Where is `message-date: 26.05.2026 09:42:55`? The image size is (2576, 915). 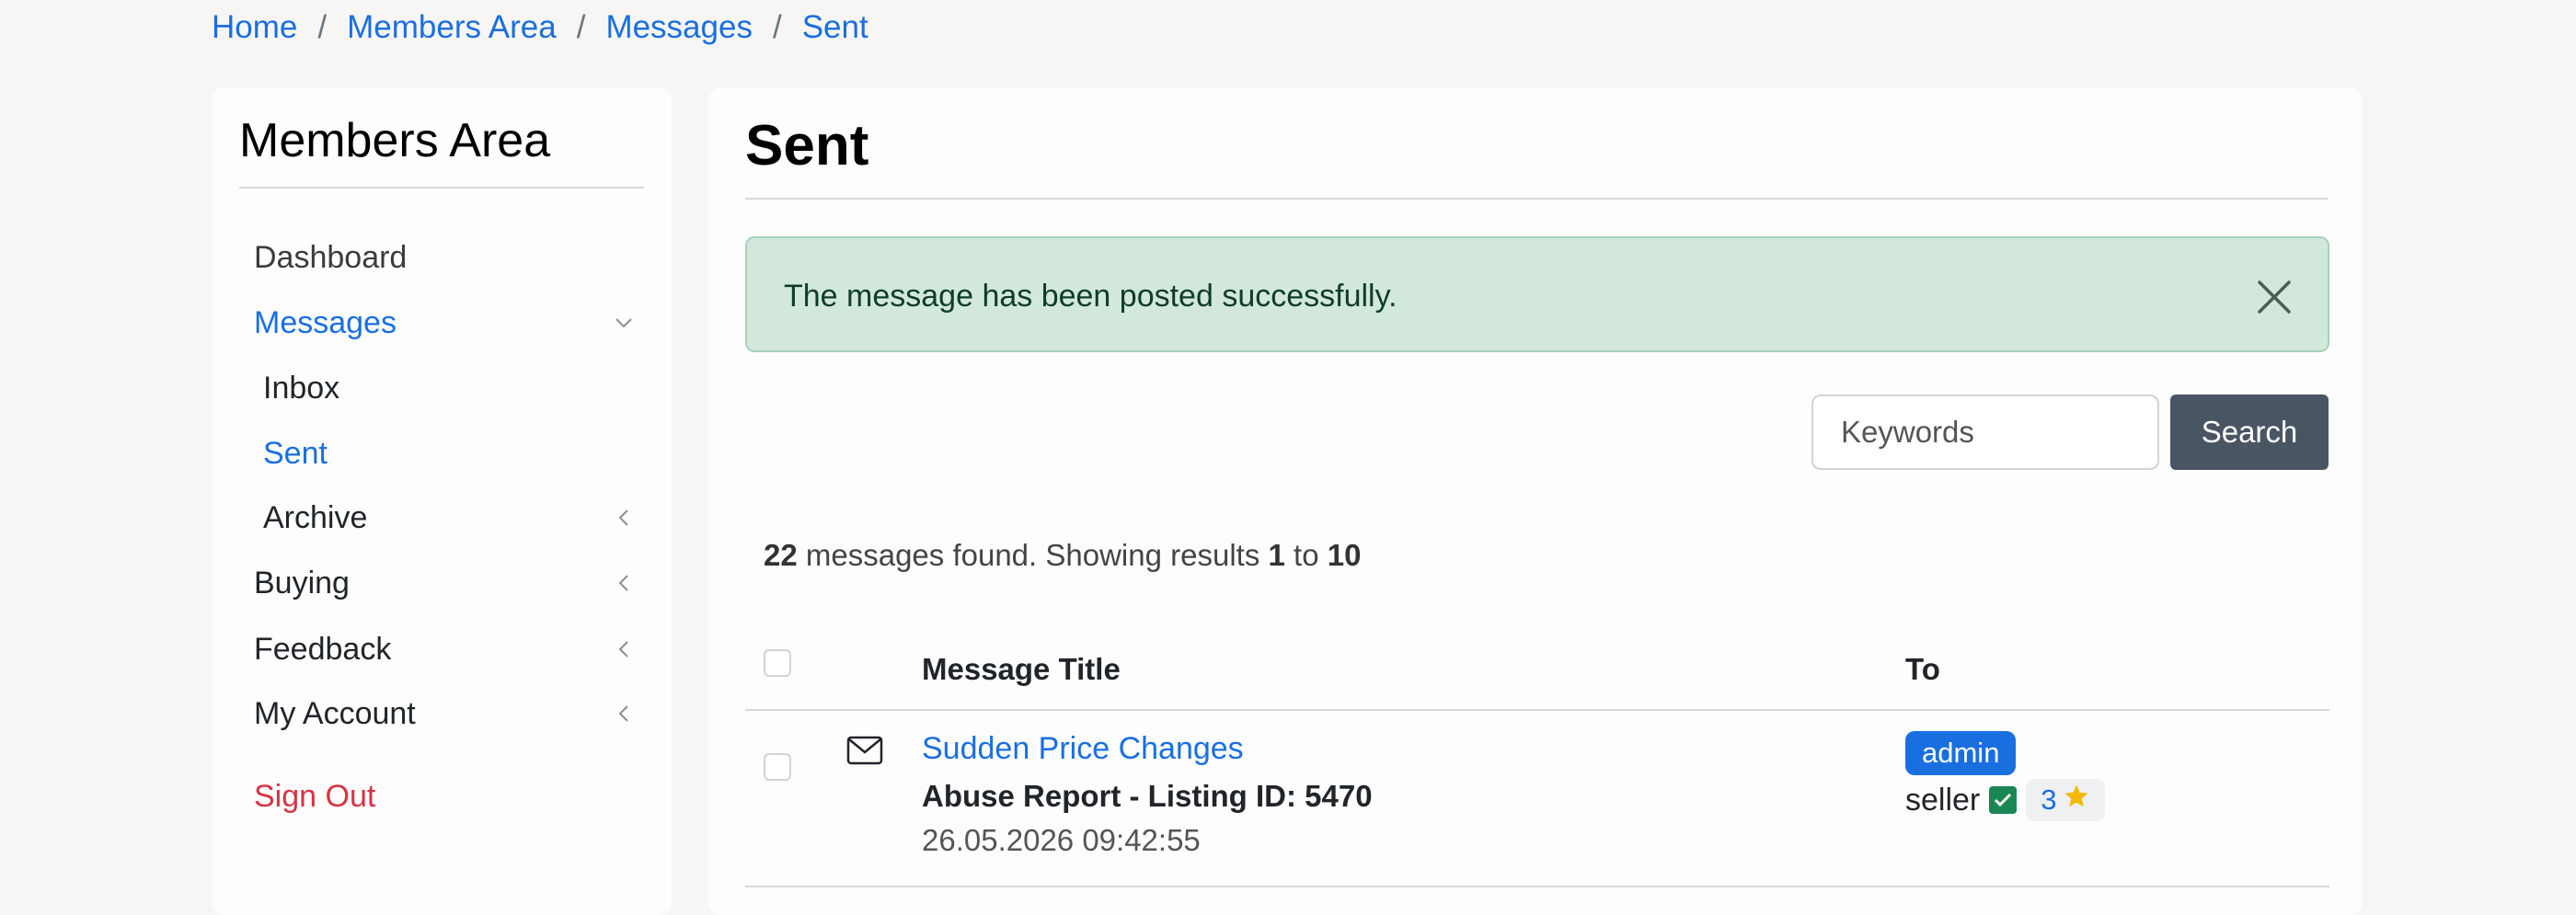
message-date: 26.05.2026 09:42:55 is located at coordinates (1061, 840).